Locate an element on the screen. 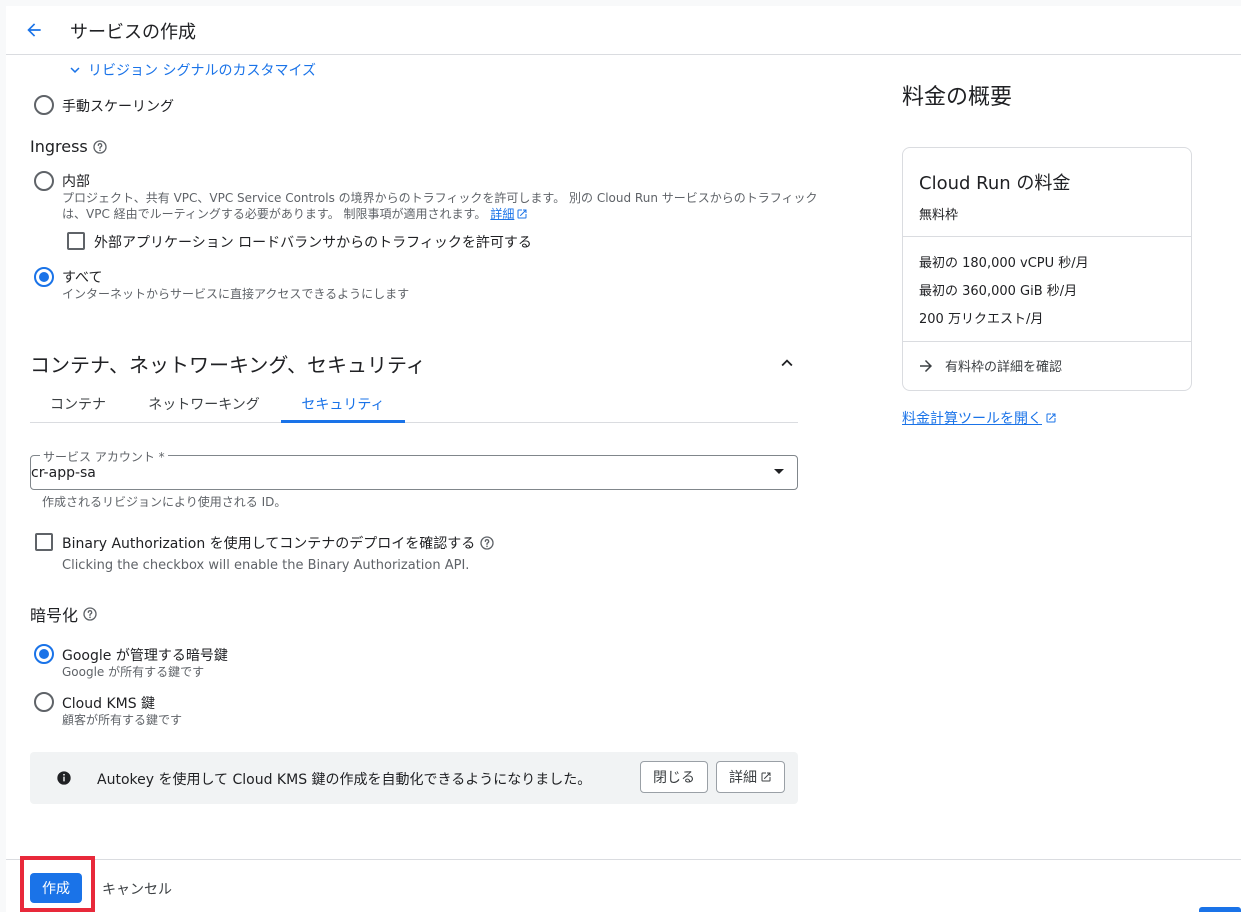  back-button is located at coordinates (34, 30).